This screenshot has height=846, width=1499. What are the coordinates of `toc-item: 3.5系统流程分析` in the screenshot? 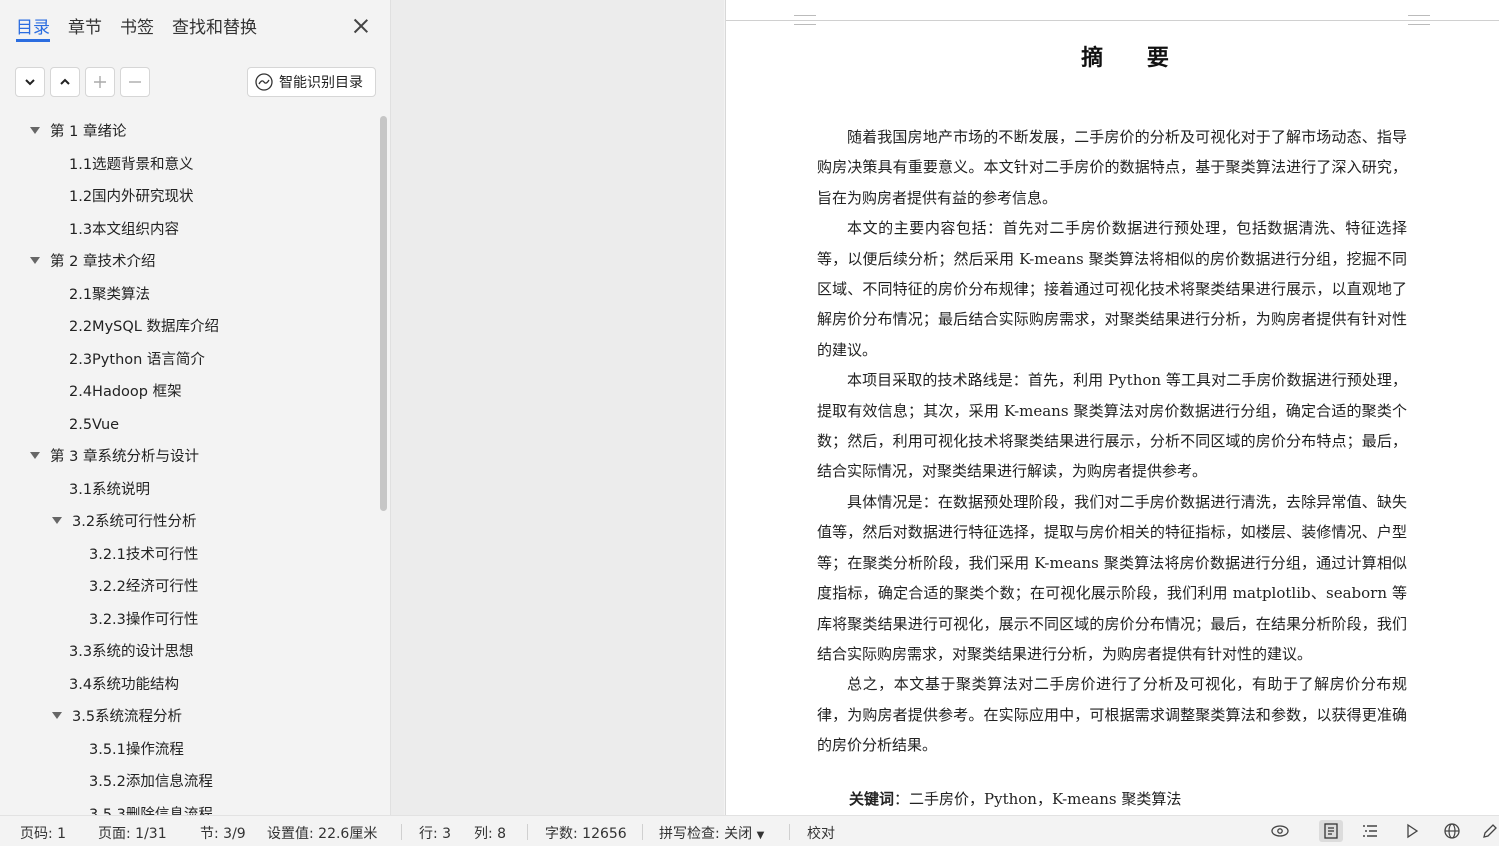 It's located at (117, 717).